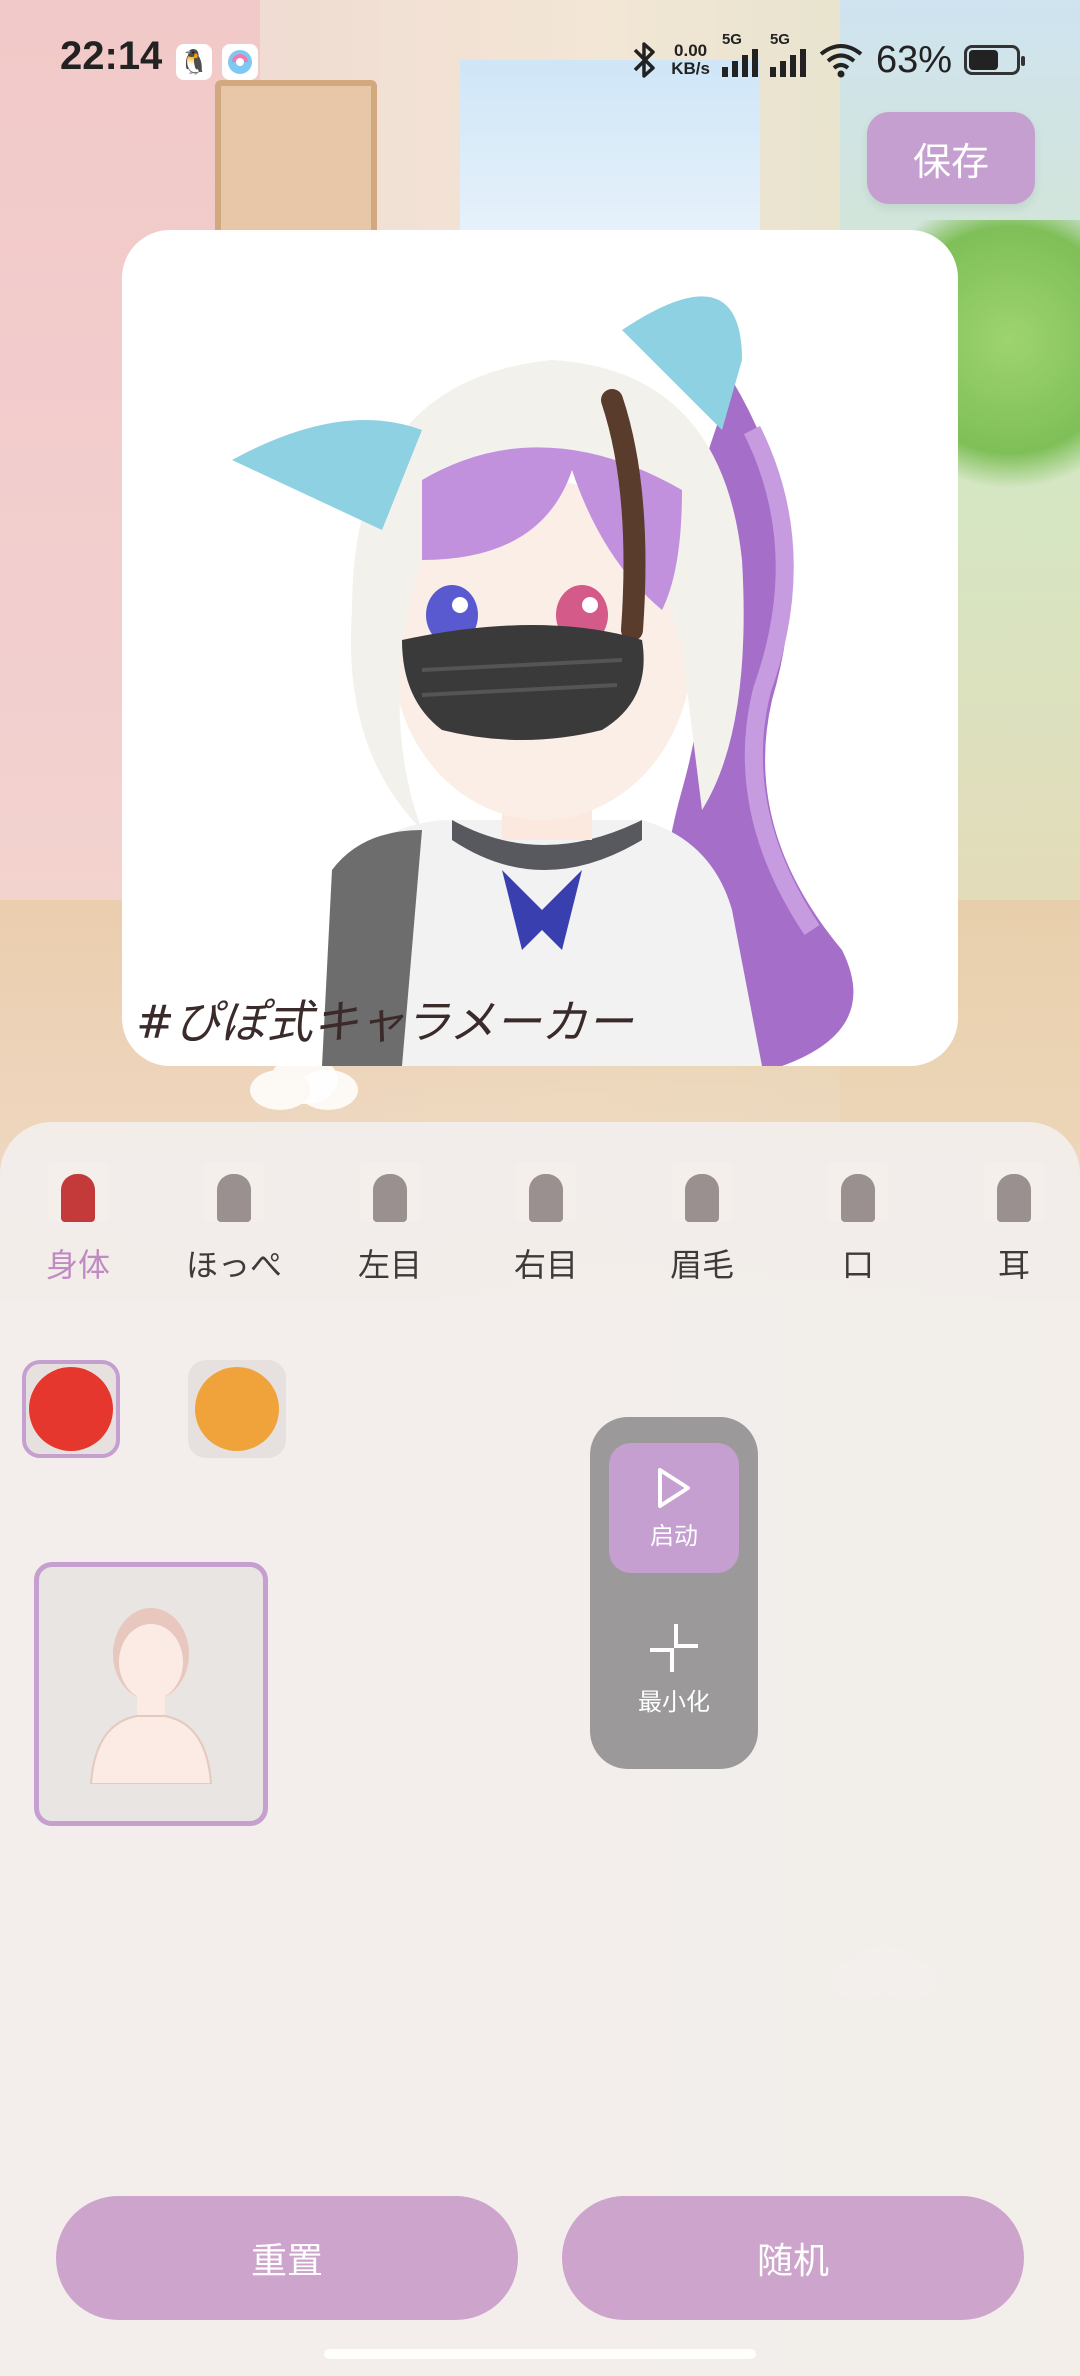 Image resolution: width=1080 pixels, height=2376 pixels. I want to click on category-label: 耳, so click(1013, 1265).